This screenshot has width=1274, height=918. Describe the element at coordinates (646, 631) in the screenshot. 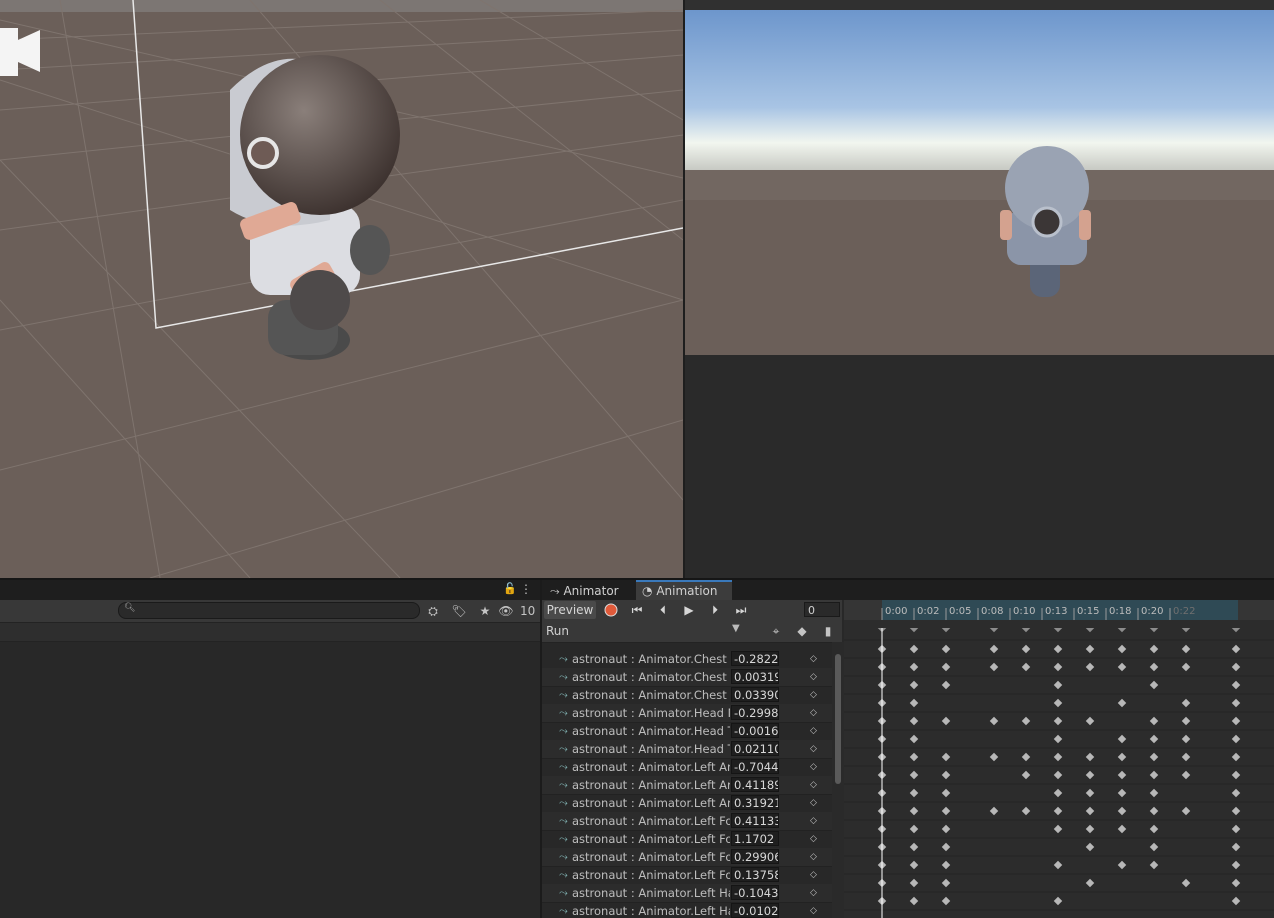

I see `clip-dropdown: Run` at that location.